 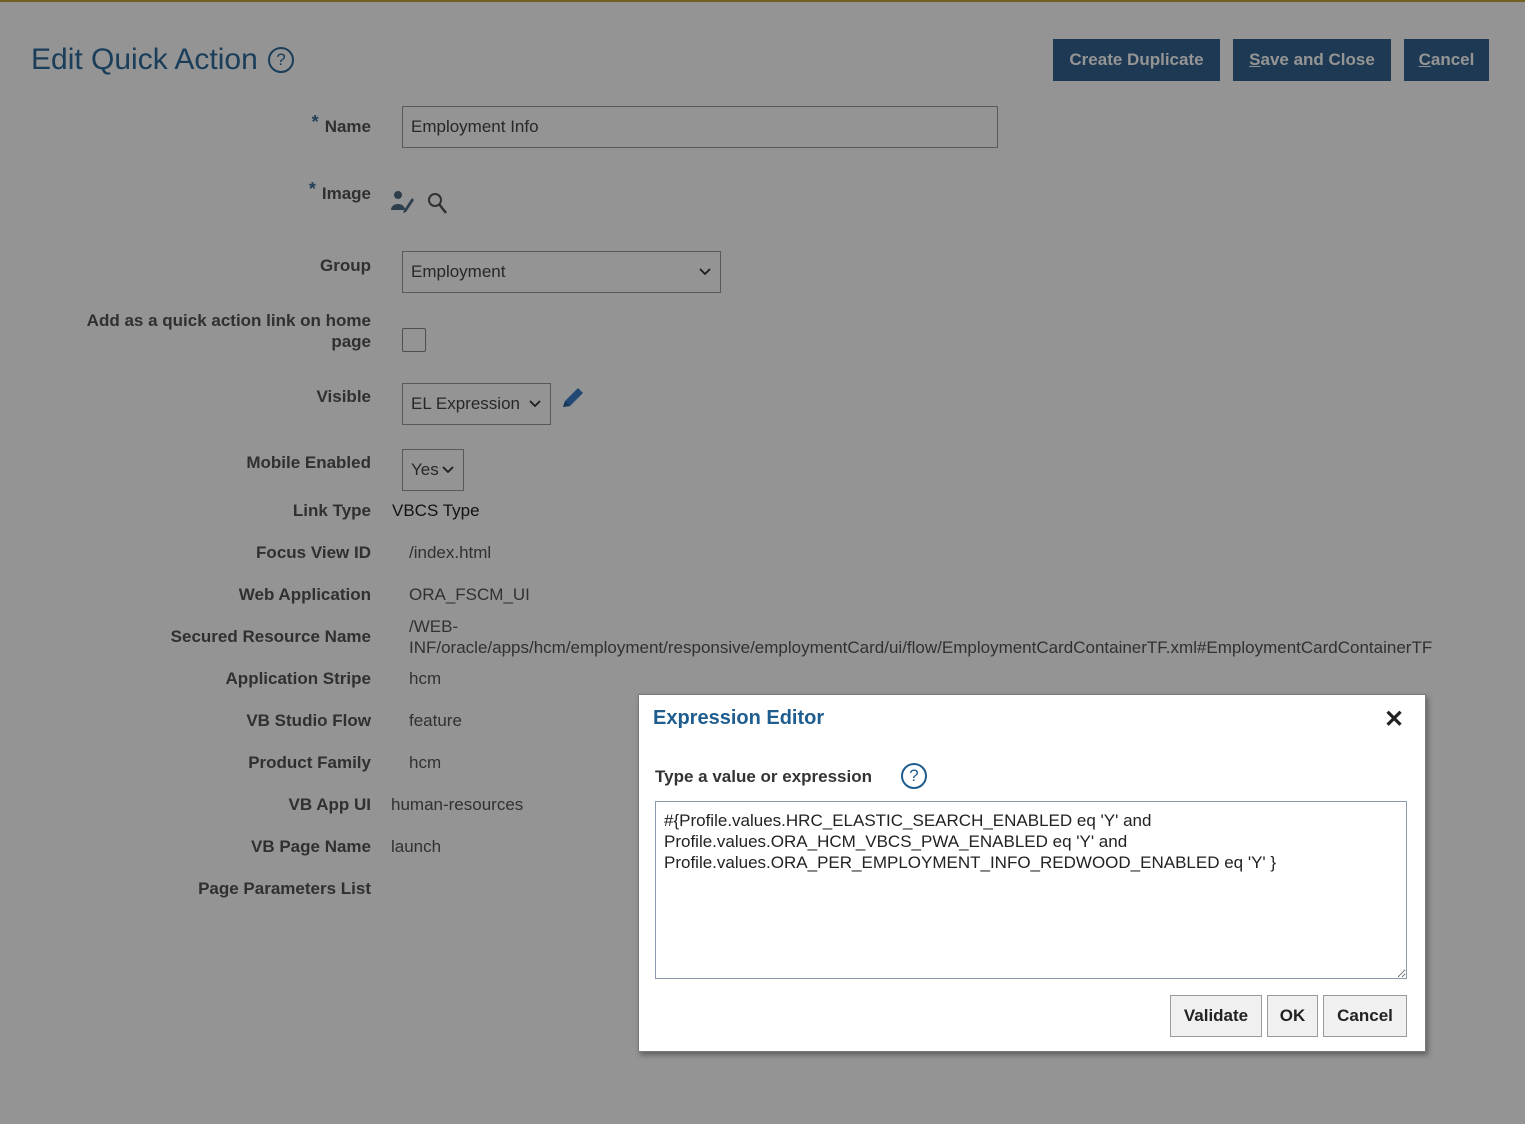 What do you see at coordinates (1394, 719) in the screenshot?
I see `close-icon: ✕` at bounding box center [1394, 719].